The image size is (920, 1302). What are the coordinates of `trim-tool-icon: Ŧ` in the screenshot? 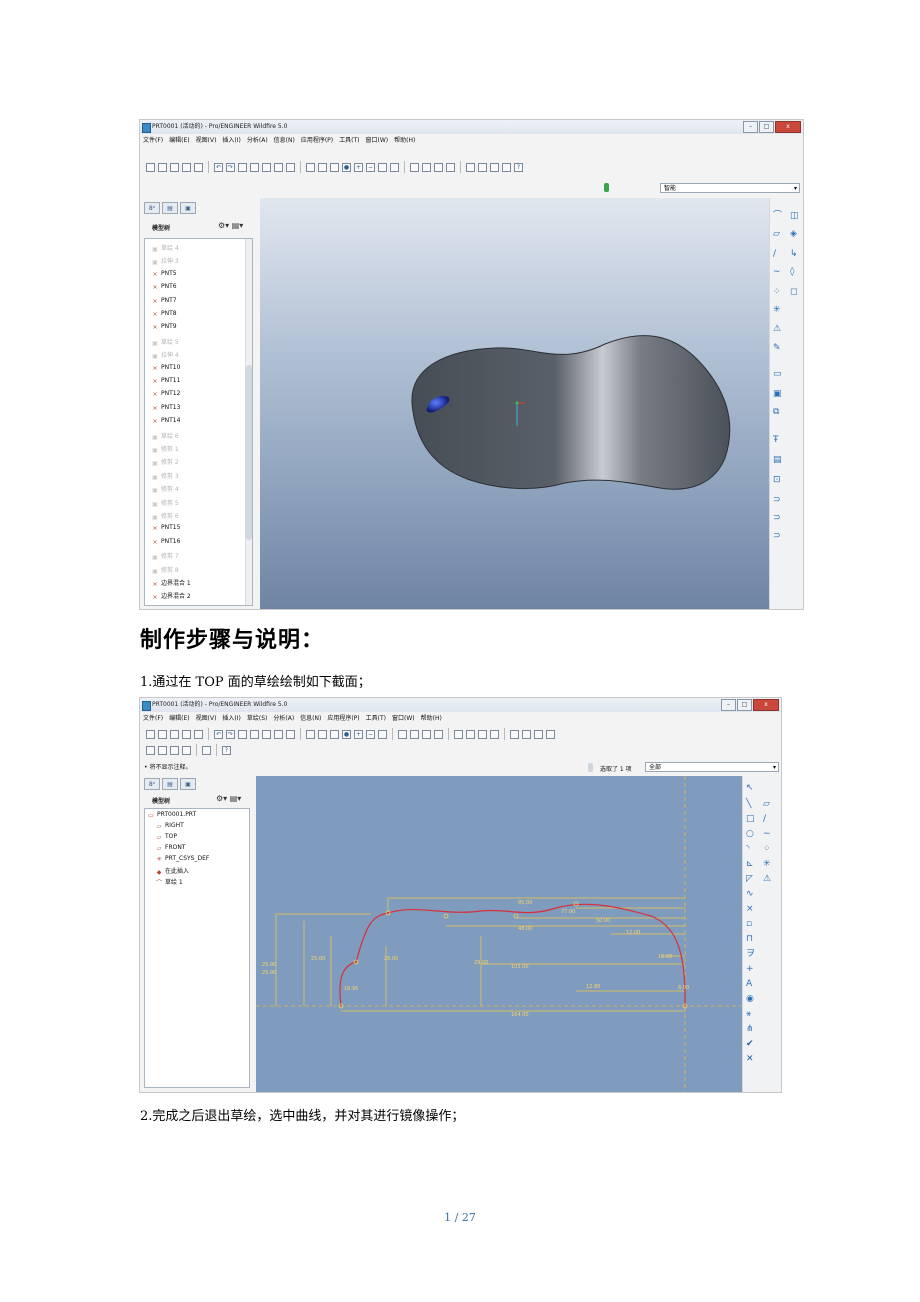 It's located at (776, 440).